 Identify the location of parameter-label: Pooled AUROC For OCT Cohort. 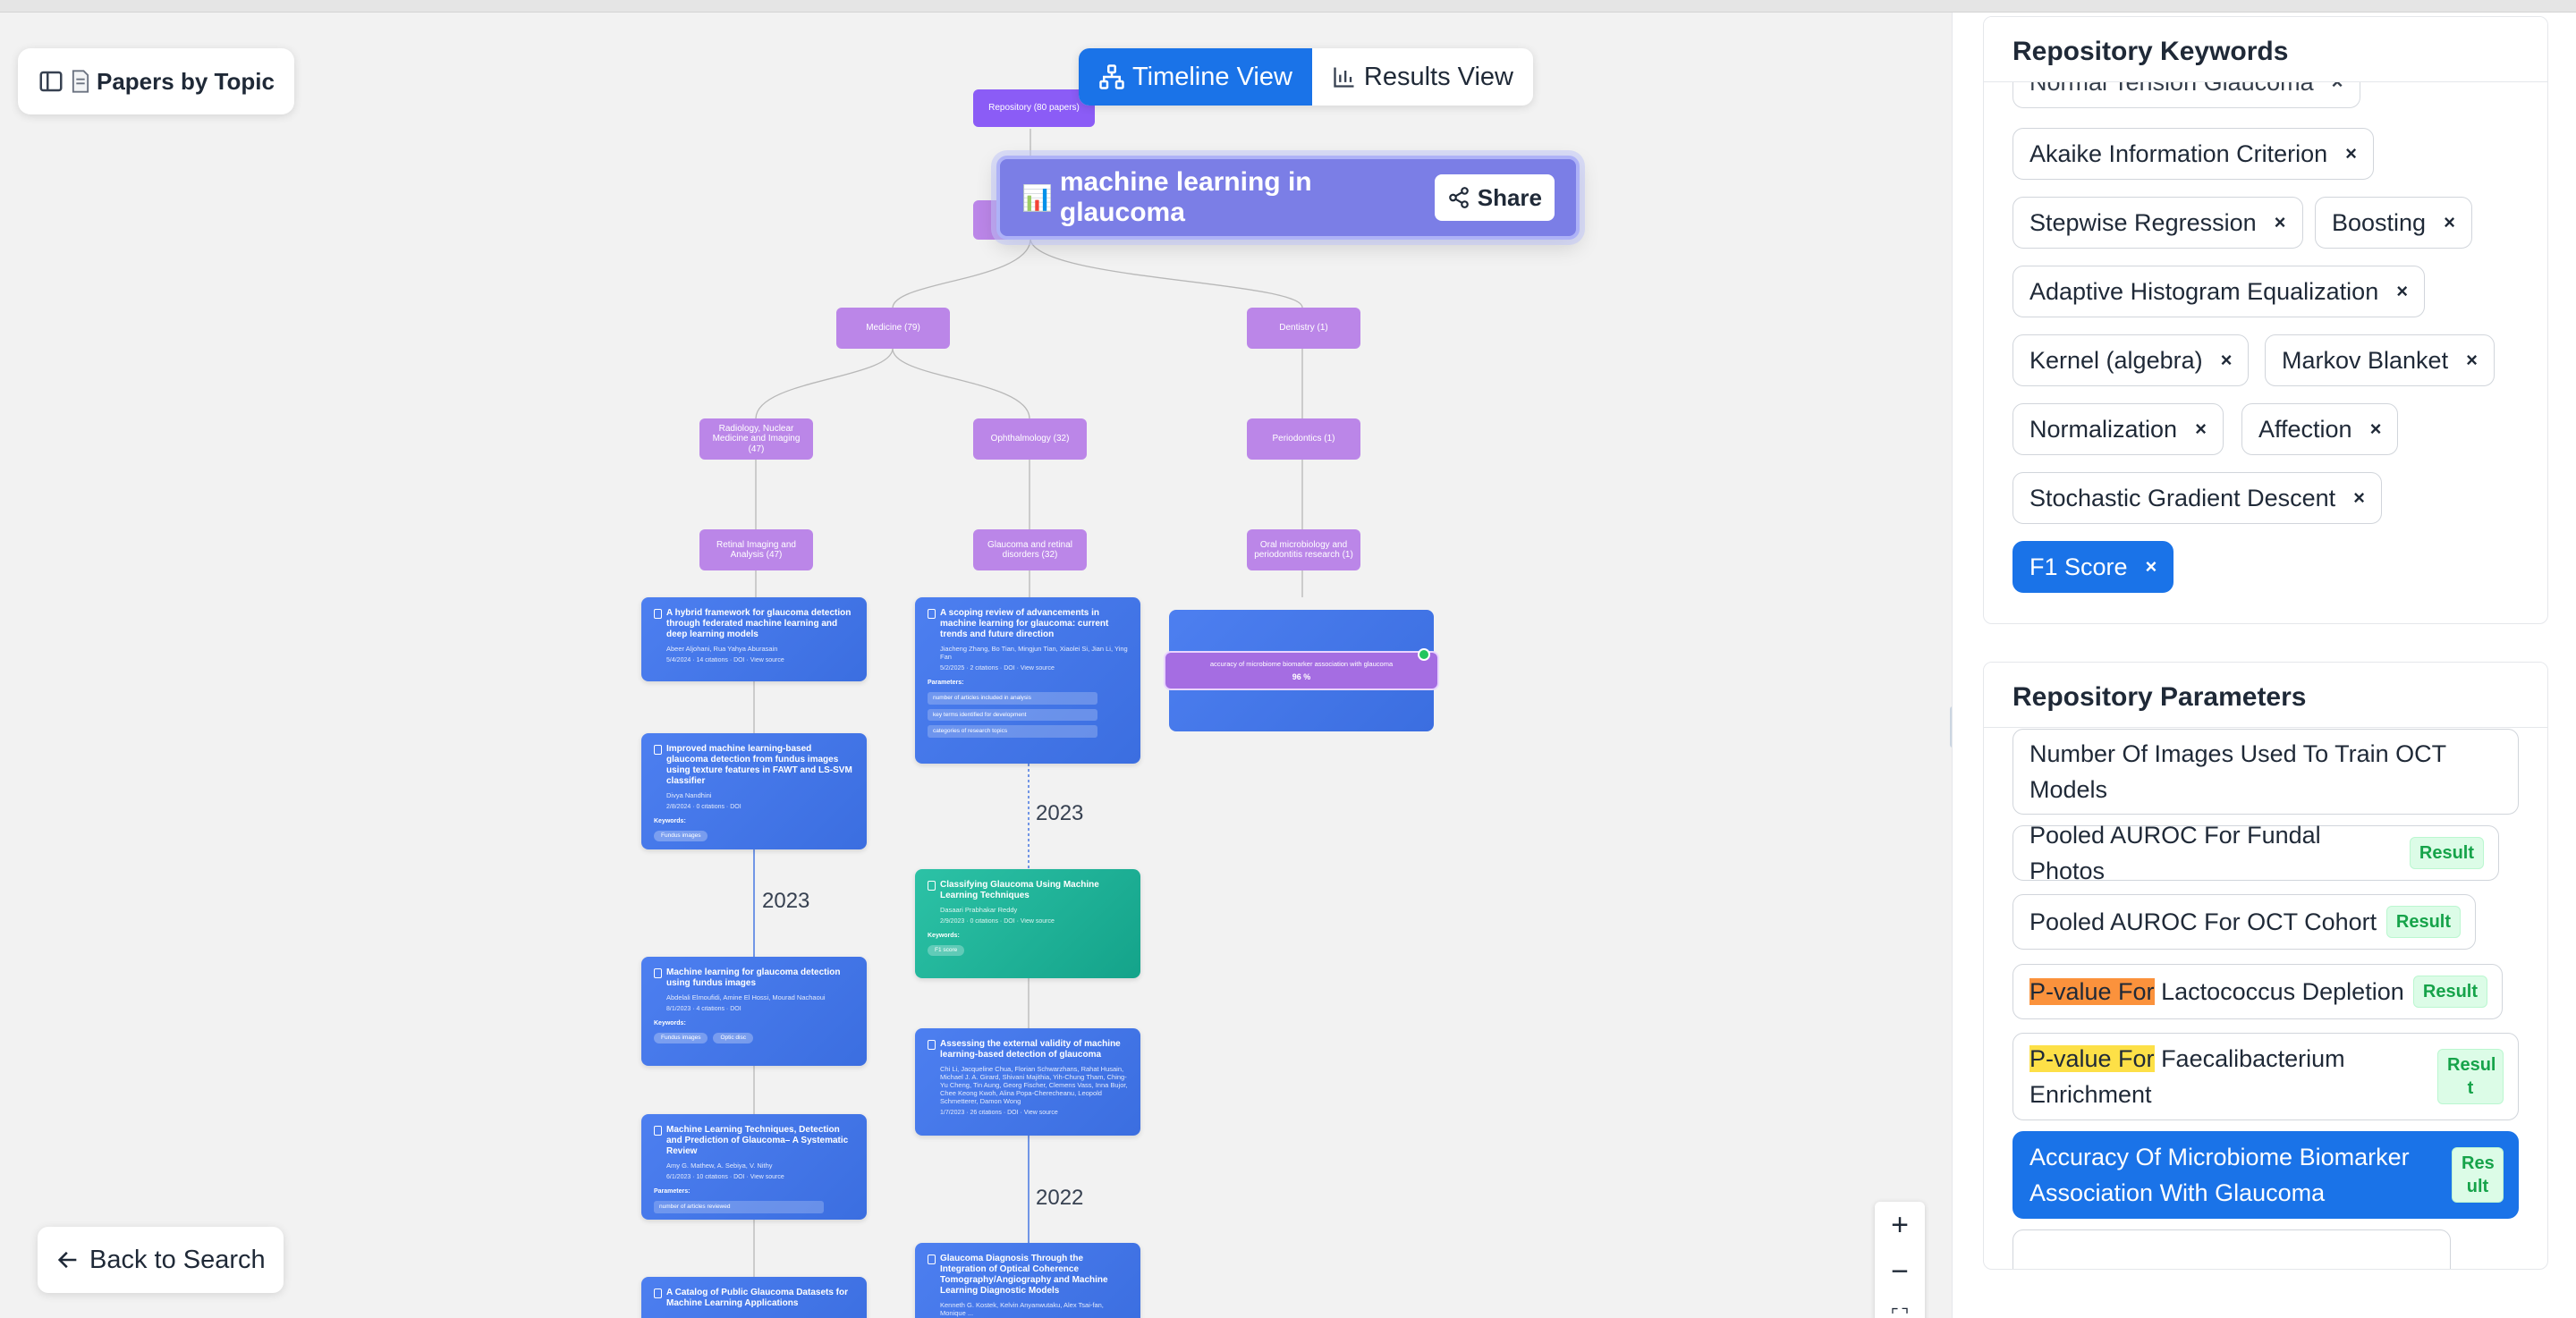
(2203, 922).